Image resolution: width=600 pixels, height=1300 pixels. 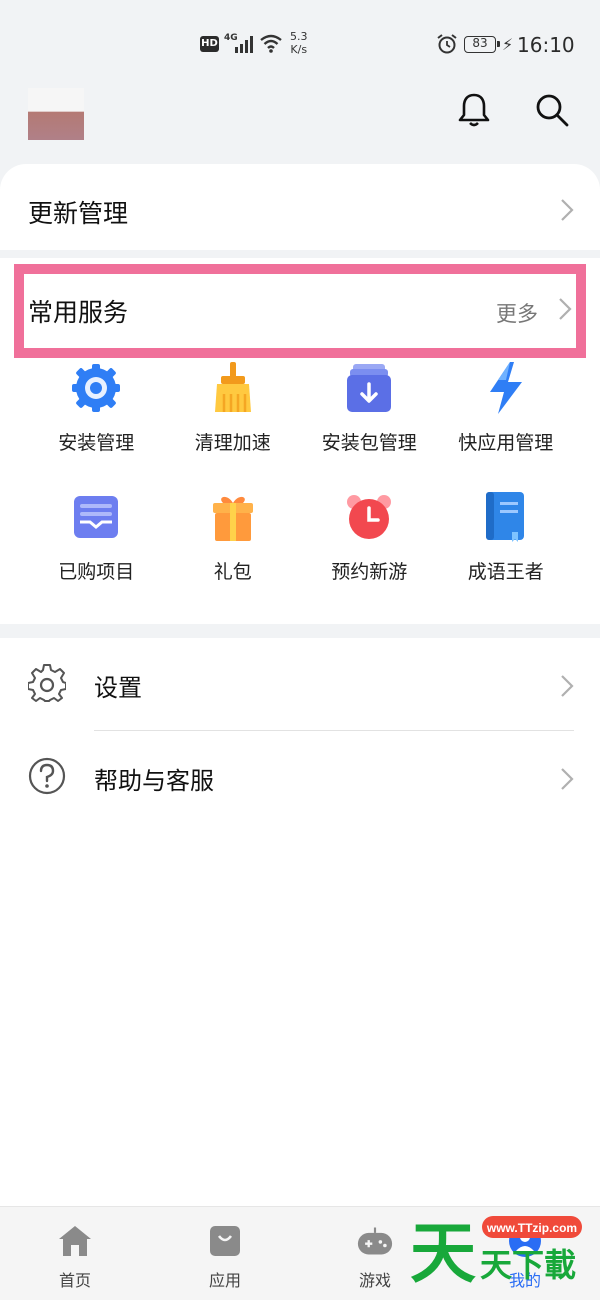 I want to click on help-row: 帮助与客服, so click(x=300, y=777).